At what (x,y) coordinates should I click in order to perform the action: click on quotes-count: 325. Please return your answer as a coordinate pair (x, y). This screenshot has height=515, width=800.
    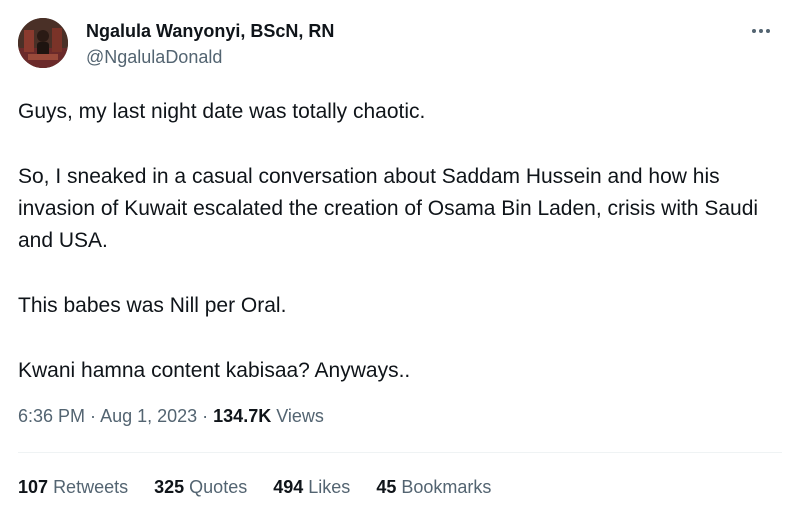
    Looking at the image, I should click on (169, 487).